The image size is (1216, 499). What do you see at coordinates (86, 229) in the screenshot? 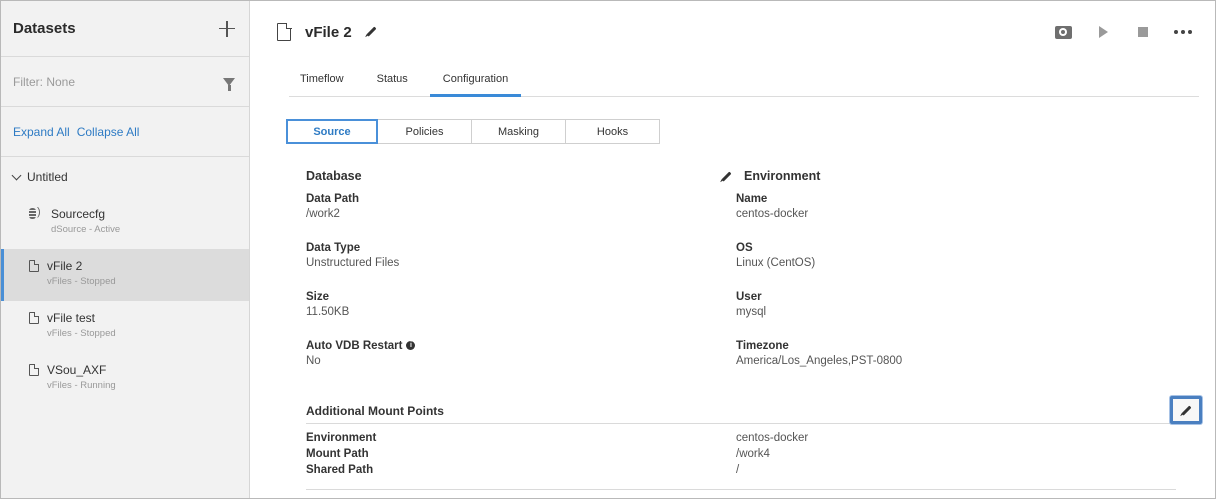
I see `dataset-status: dSource - Active` at bounding box center [86, 229].